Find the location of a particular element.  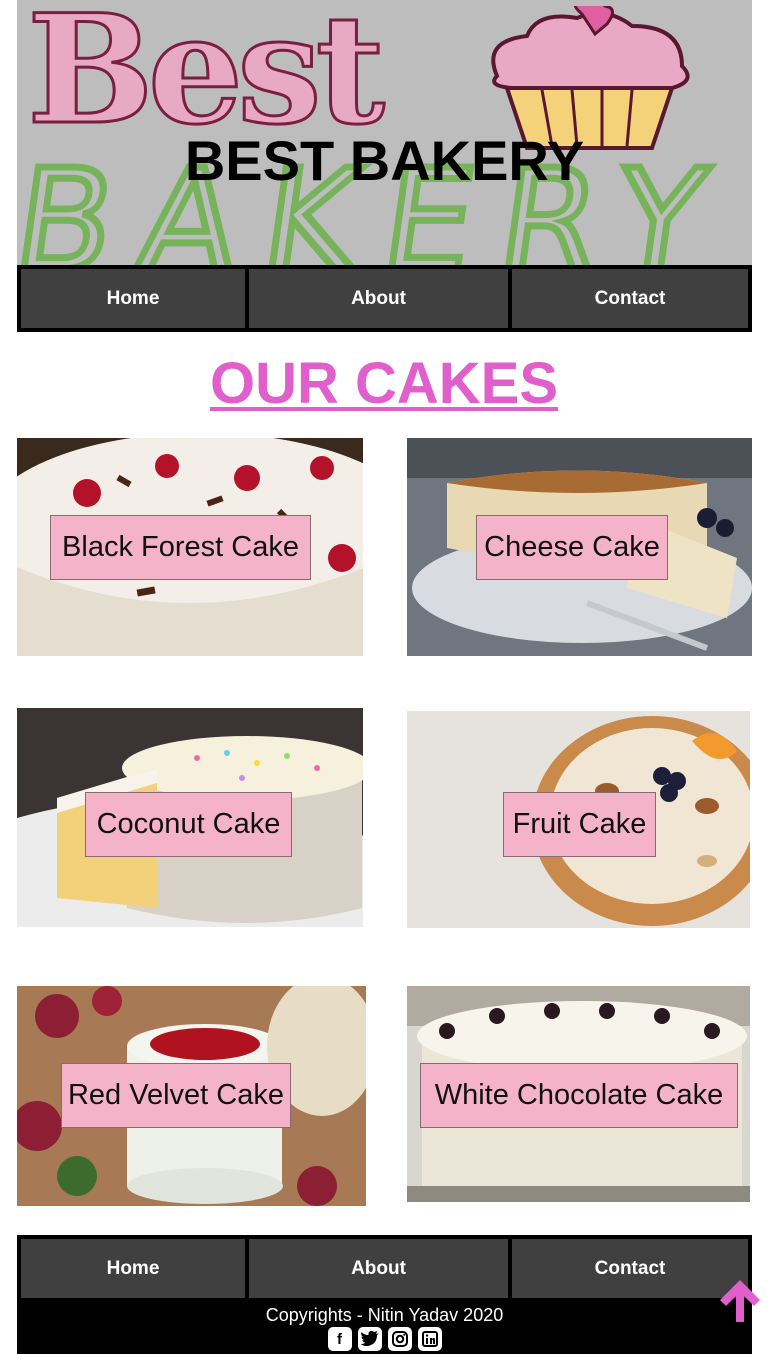

cake-label: Fruit Cake is located at coordinates (579, 824).